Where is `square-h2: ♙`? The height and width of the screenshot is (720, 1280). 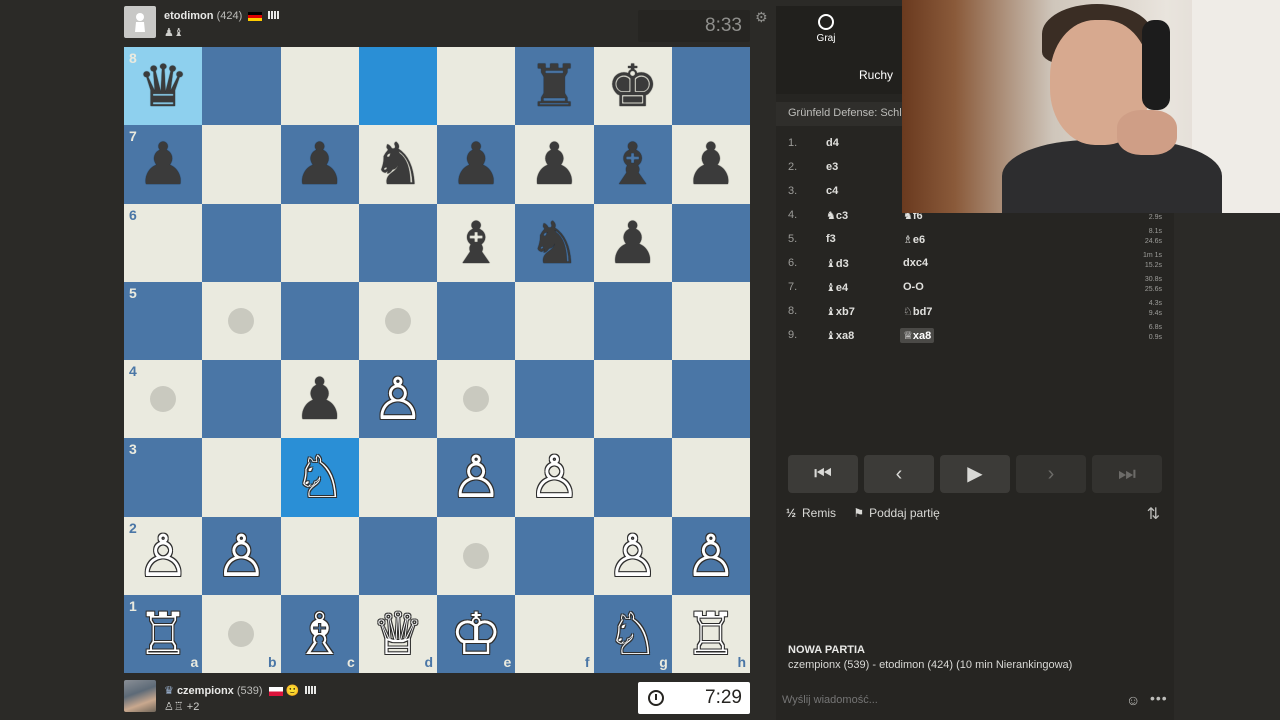 square-h2: ♙ is located at coordinates (710, 555).